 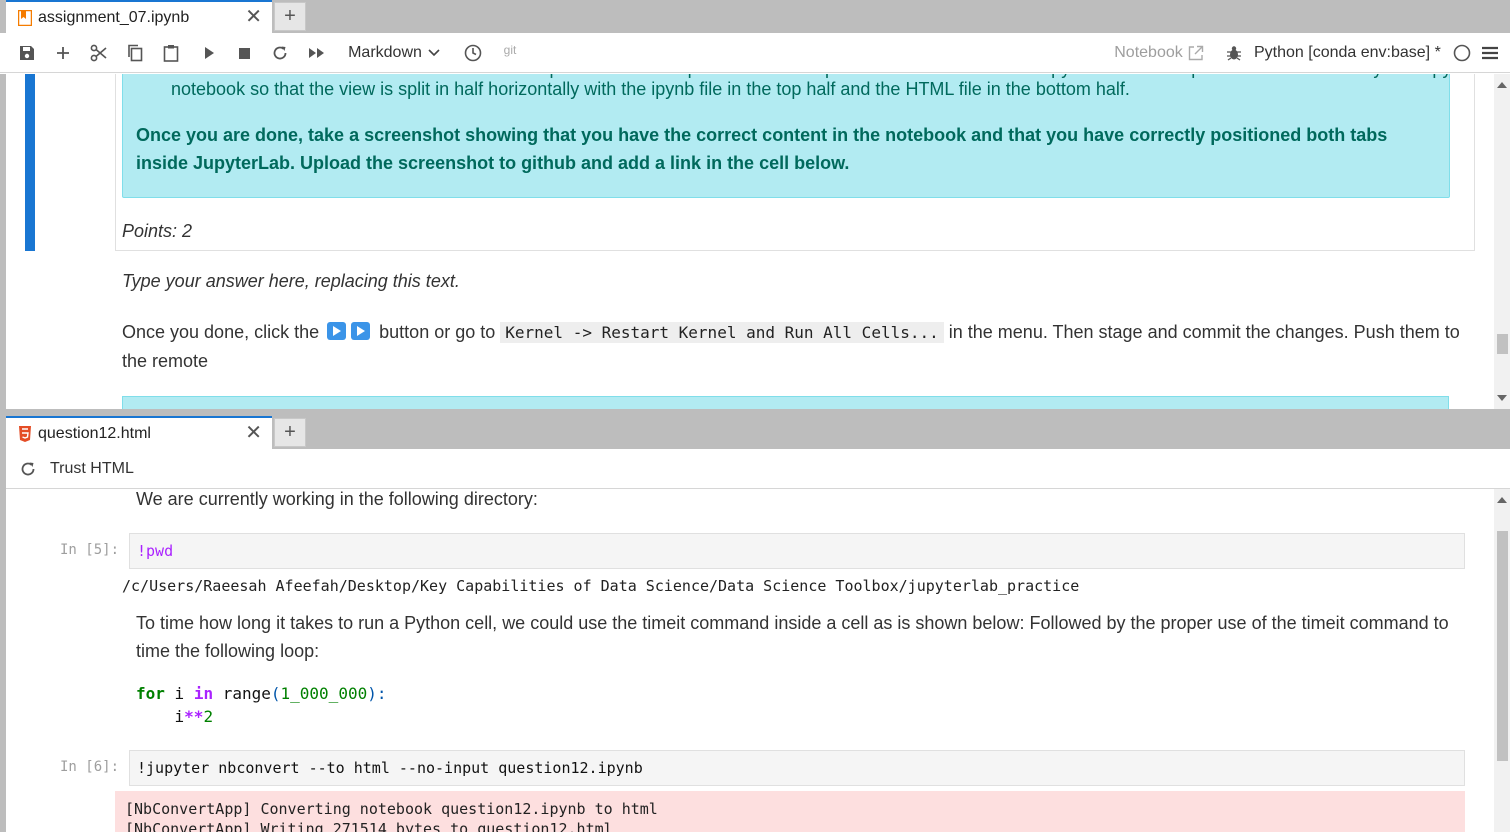 I want to click on clock-button, so click(x=473, y=53).